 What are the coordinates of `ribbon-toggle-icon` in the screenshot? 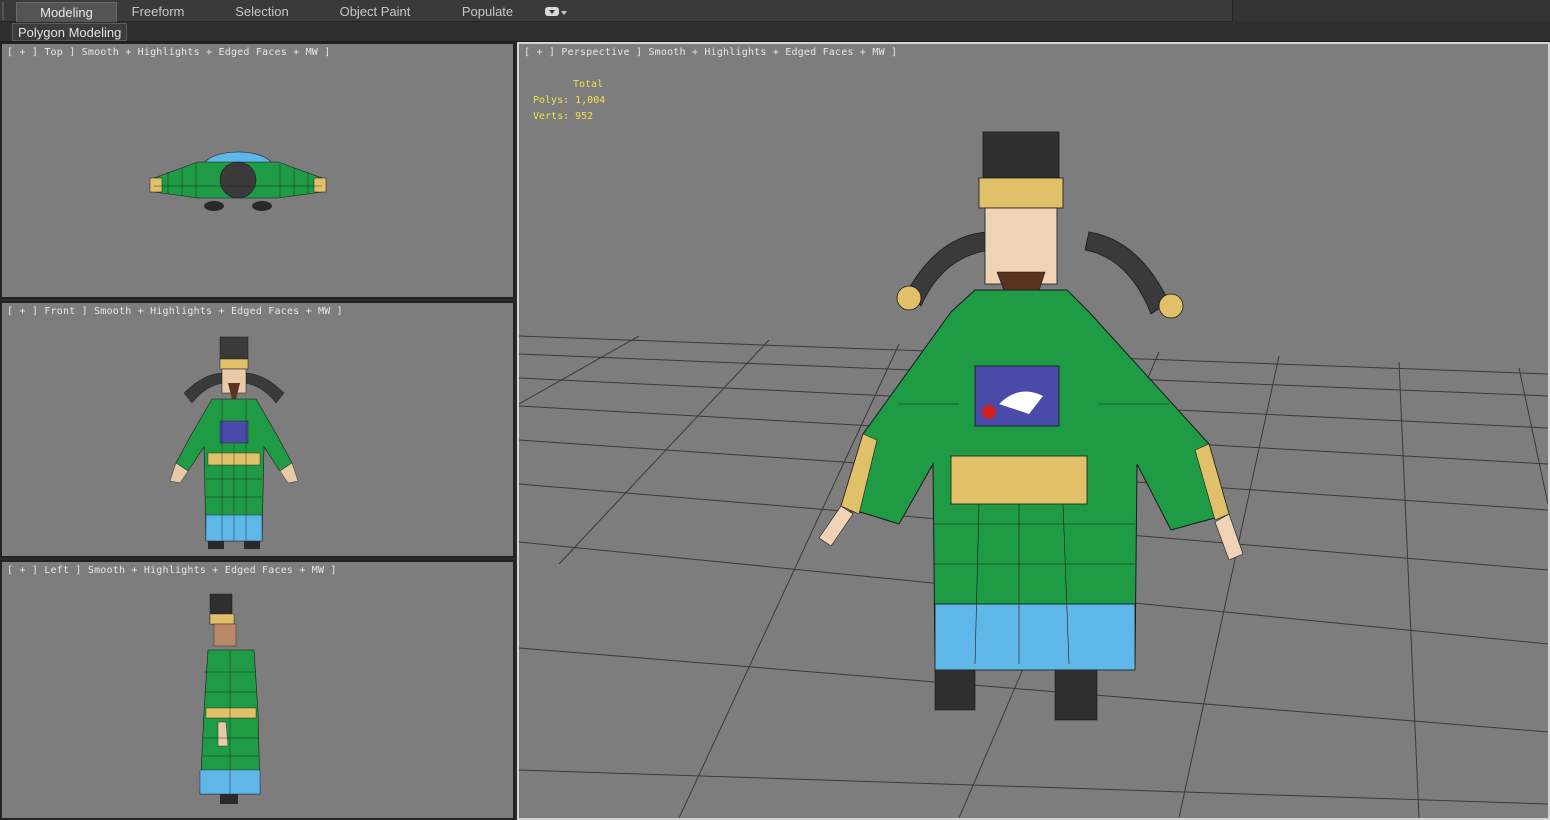 It's located at (552, 11).